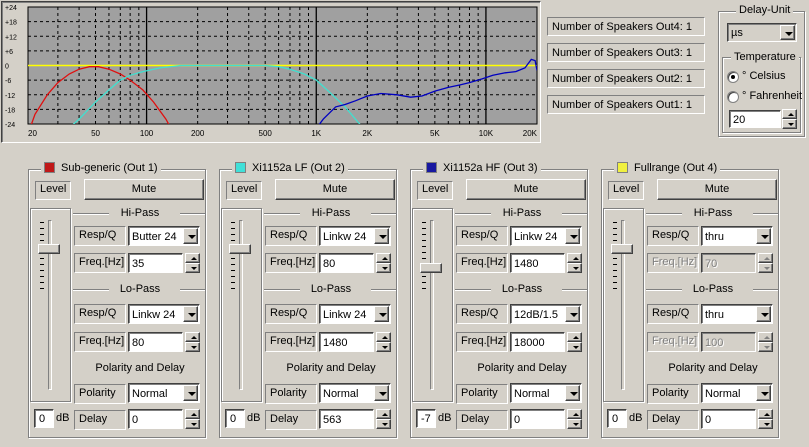 This screenshot has height=447, width=809. I want to click on lp-freq-input: 18000, so click(537, 342).